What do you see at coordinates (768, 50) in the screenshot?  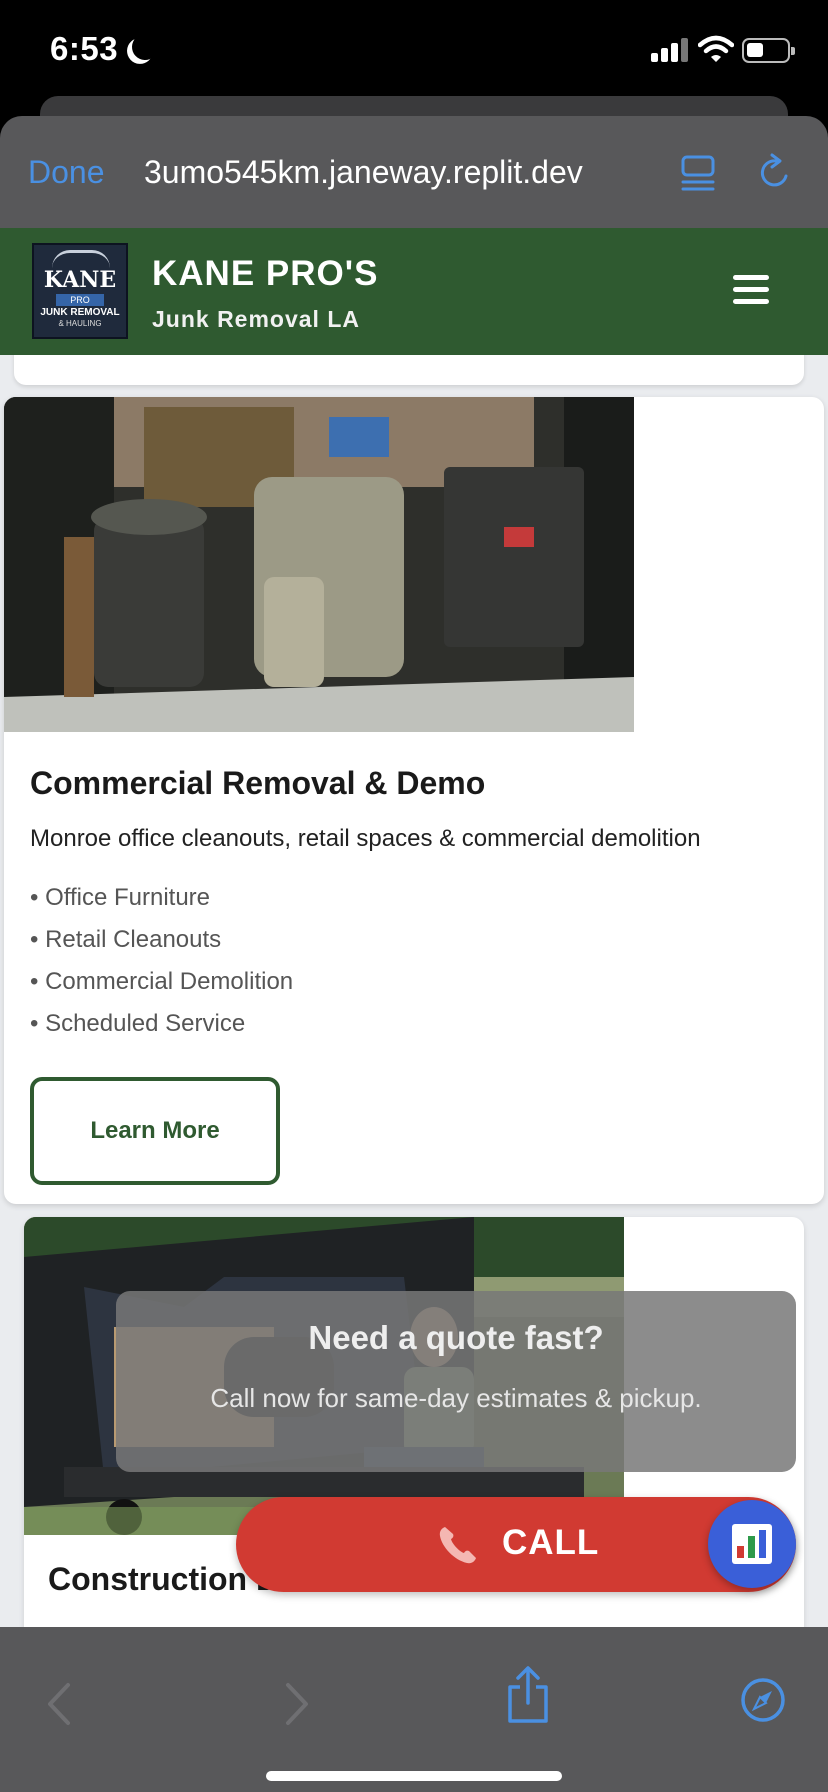 I see `battery-icon` at bounding box center [768, 50].